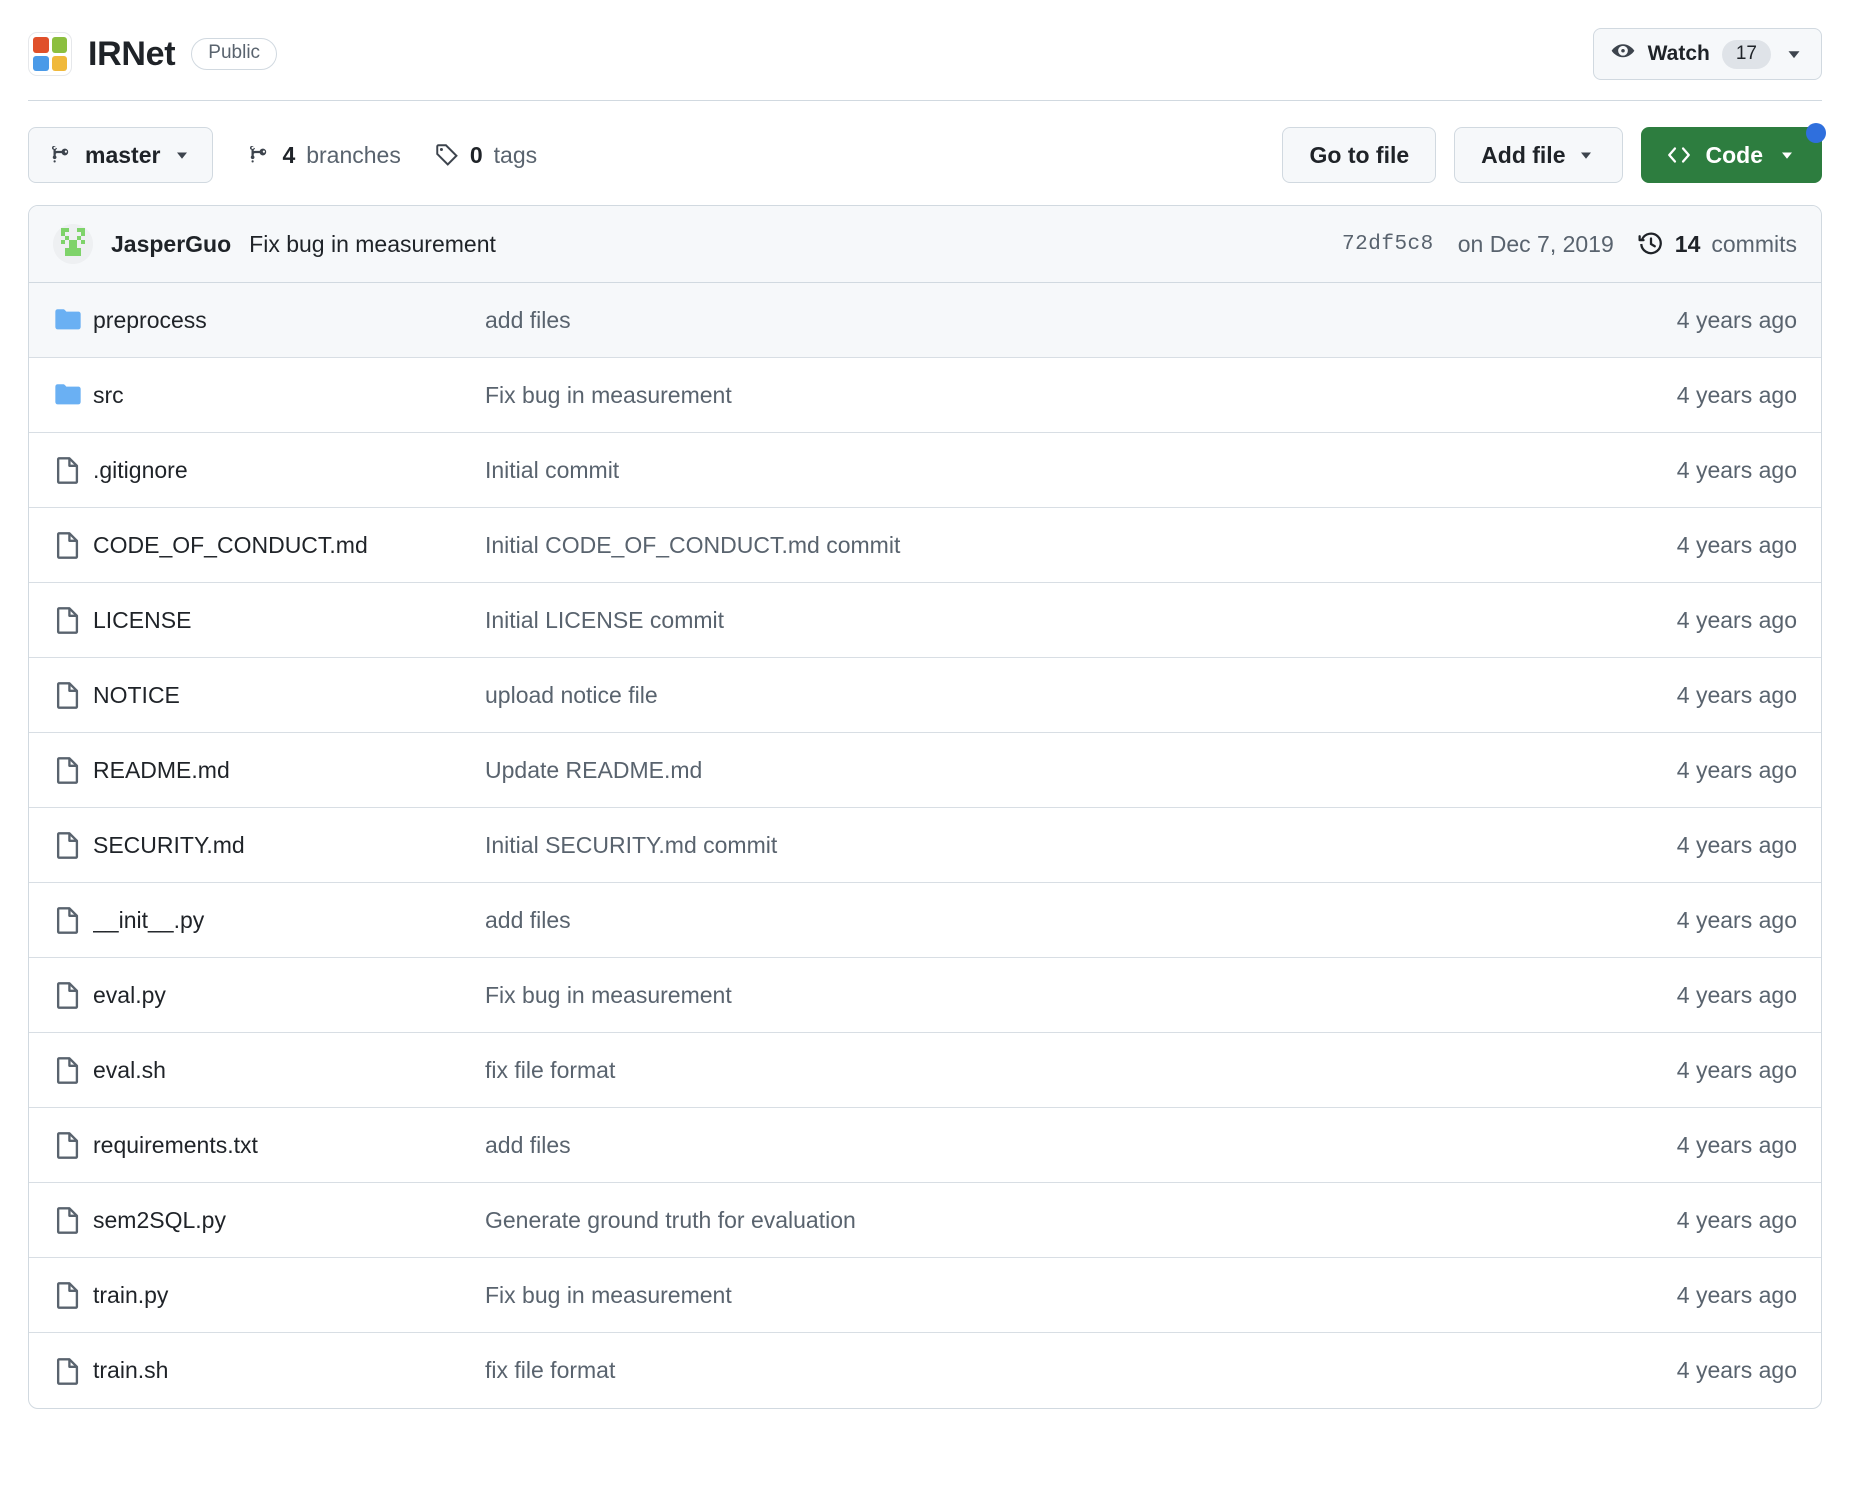 Image resolution: width=1850 pixels, height=1488 pixels. What do you see at coordinates (289, 770) in the screenshot?
I see `file-name: README.md` at bounding box center [289, 770].